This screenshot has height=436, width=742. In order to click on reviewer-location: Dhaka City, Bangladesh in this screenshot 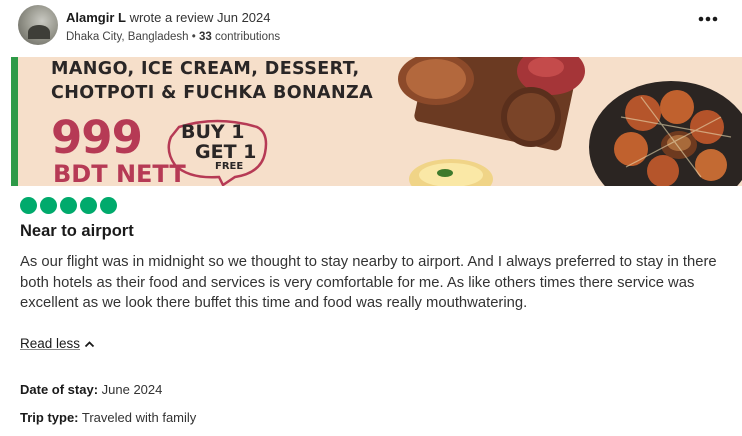, I will do `click(127, 37)`.